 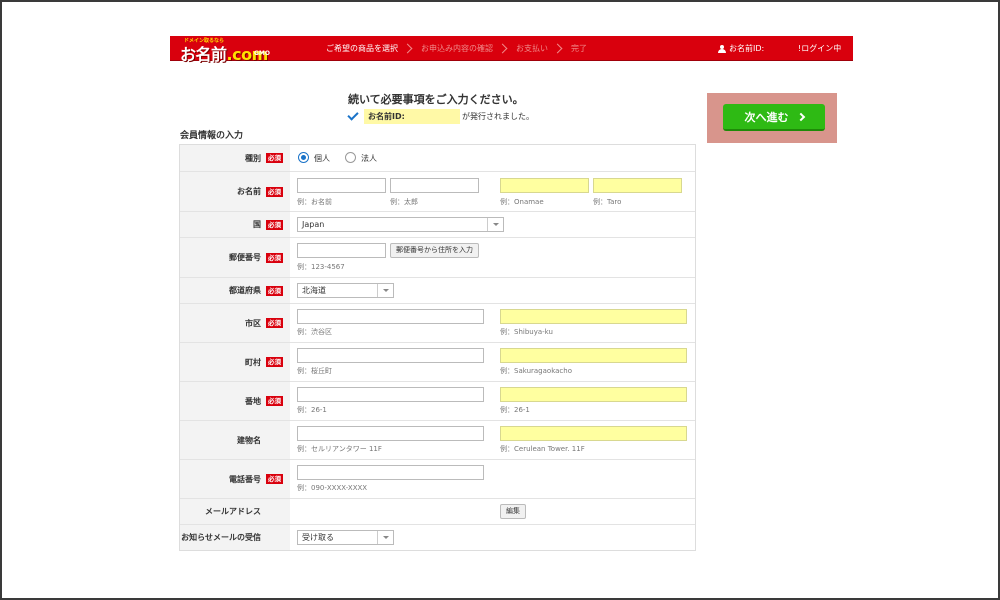 What do you see at coordinates (412, 116) in the screenshot?
I see `onamae-id-value: お名前ID:` at bounding box center [412, 116].